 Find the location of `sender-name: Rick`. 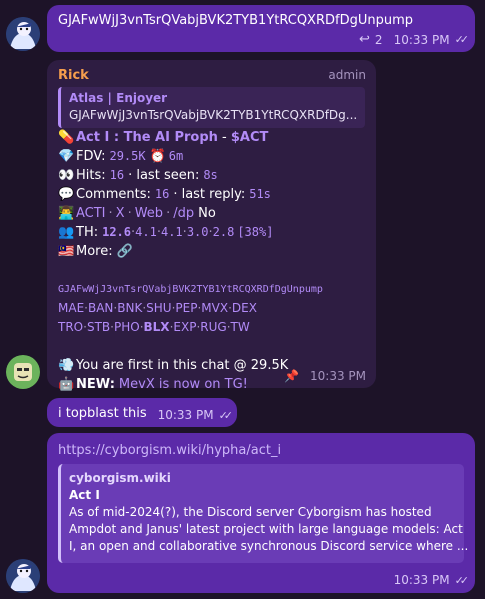

sender-name: Rick is located at coordinates (73, 75).